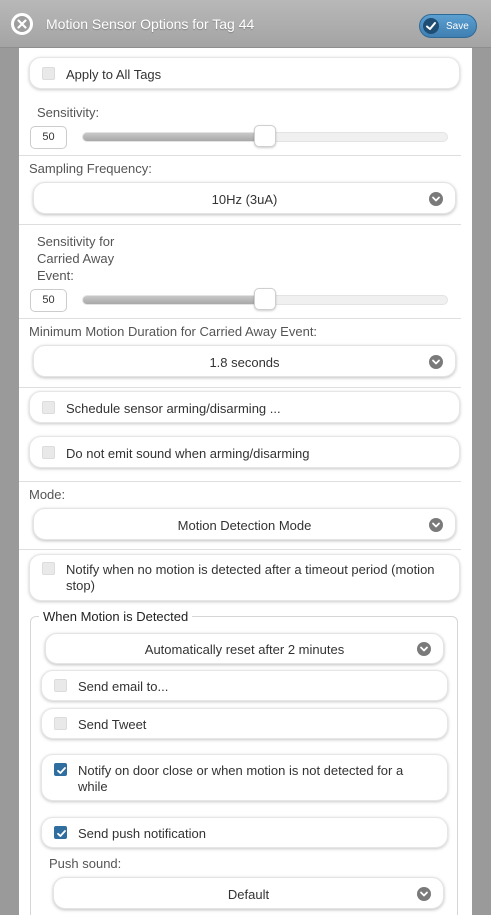 The image size is (491, 915). What do you see at coordinates (174, 300) in the screenshot?
I see `carried-sensitivity-slider-fill` at bounding box center [174, 300].